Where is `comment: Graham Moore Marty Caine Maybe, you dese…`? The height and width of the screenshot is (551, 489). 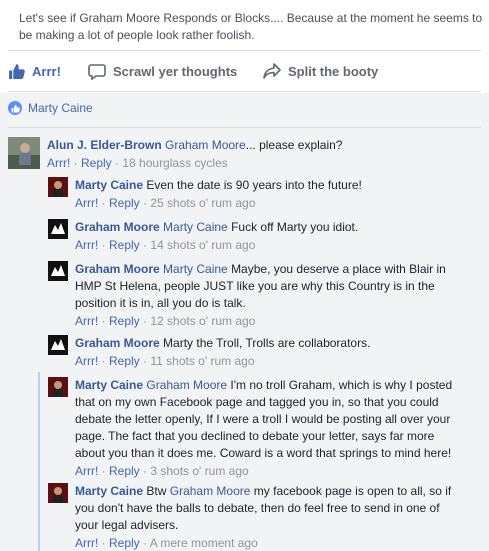 comment: Graham Moore Marty Caine Maybe, you dese… is located at coordinates (254, 295).